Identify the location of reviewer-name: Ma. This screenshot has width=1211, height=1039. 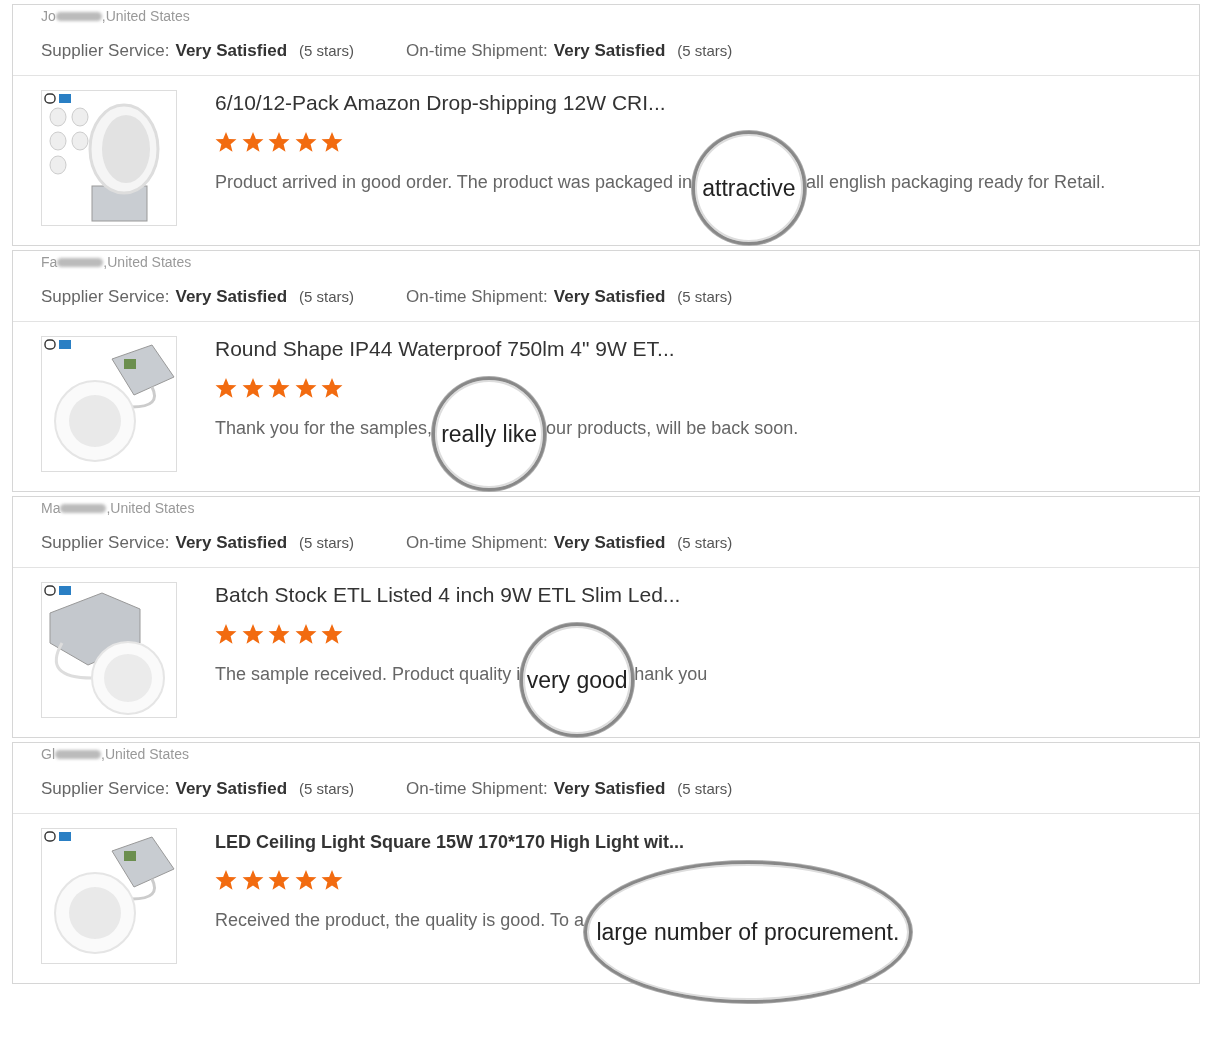
(51, 508).